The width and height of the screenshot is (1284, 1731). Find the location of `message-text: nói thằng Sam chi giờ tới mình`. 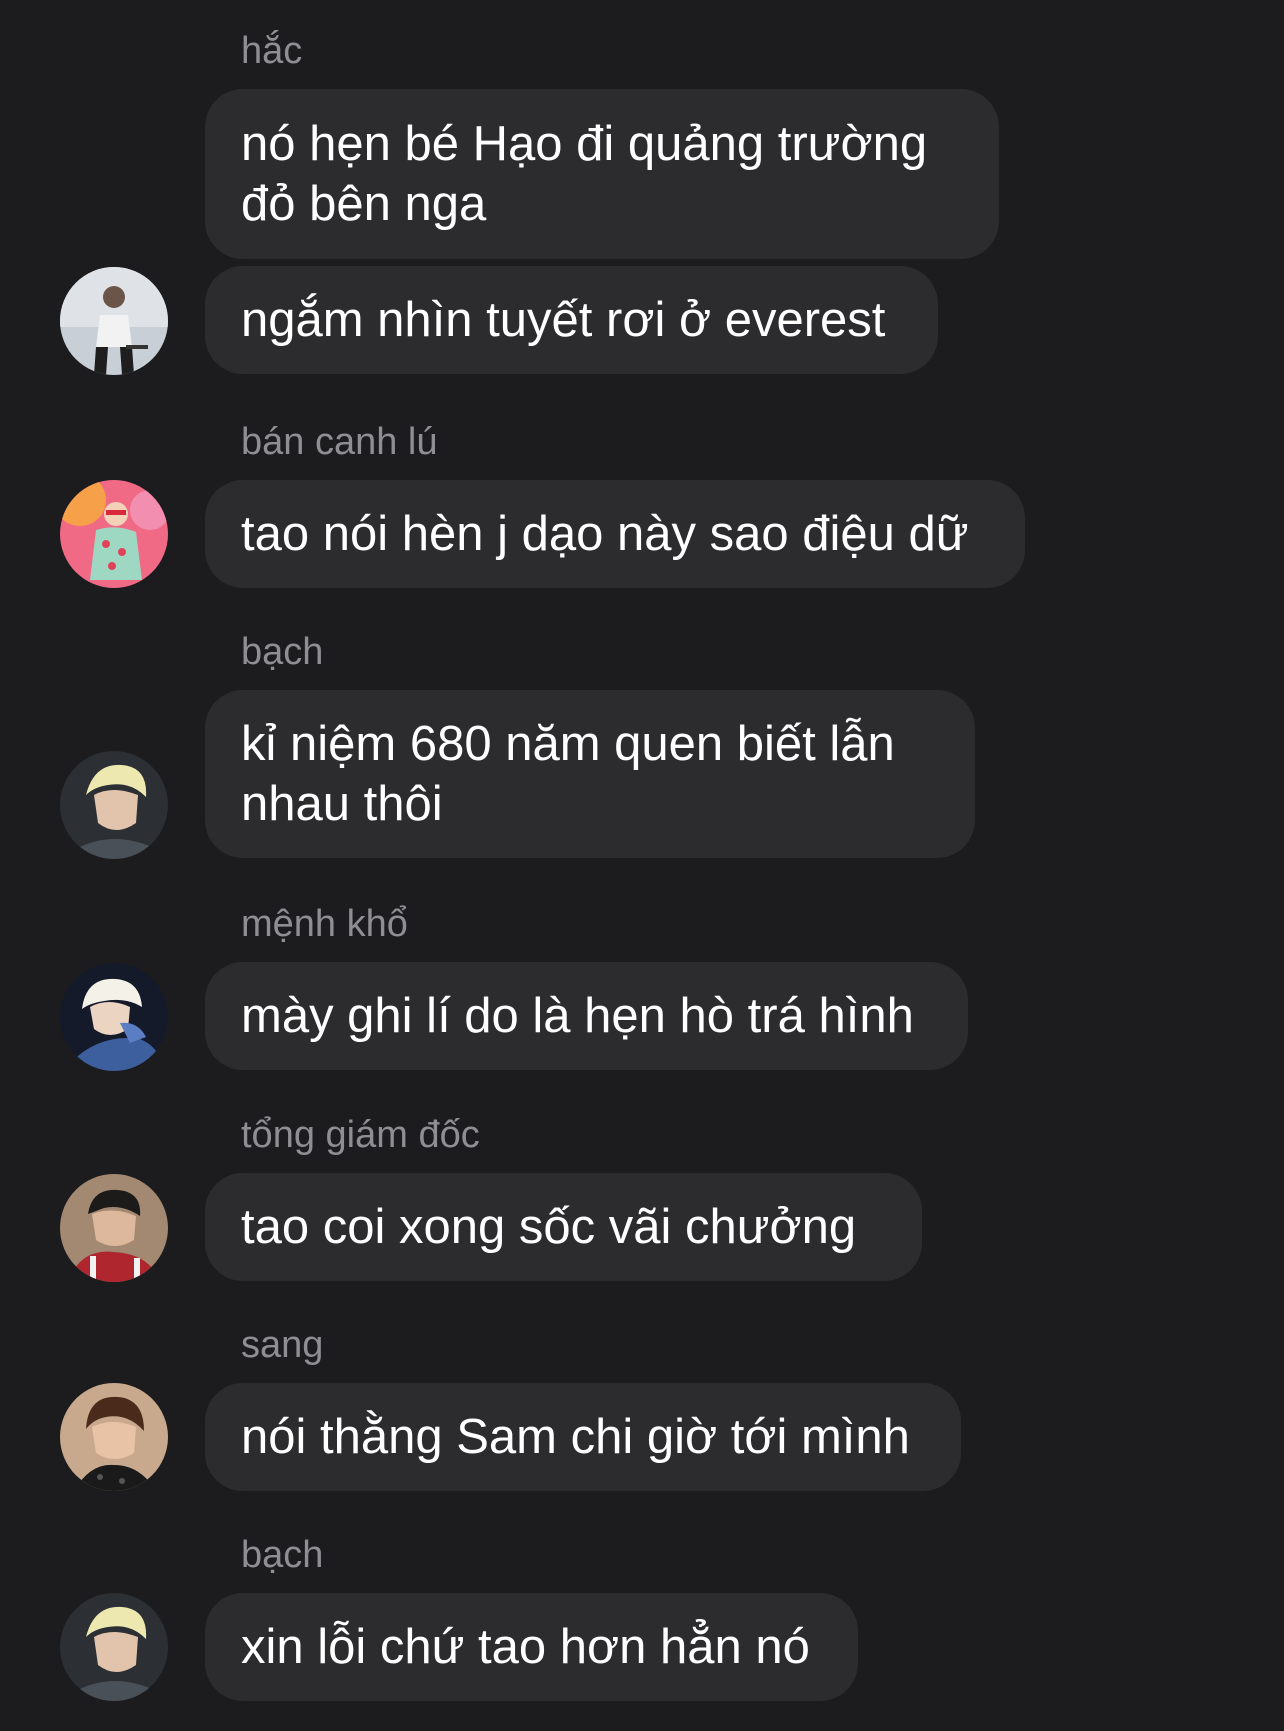

message-text: nói thằng Sam chi giờ tới mình is located at coordinates (575, 1437).